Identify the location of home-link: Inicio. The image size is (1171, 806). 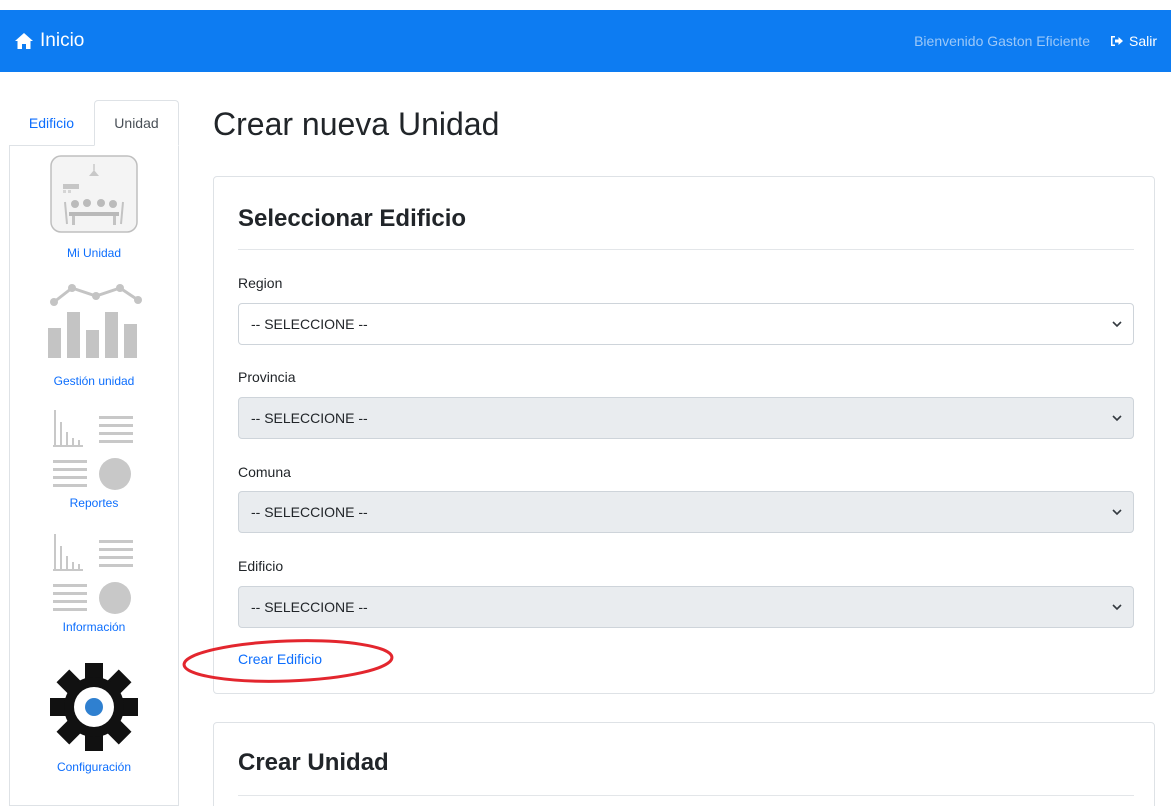
(49, 41).